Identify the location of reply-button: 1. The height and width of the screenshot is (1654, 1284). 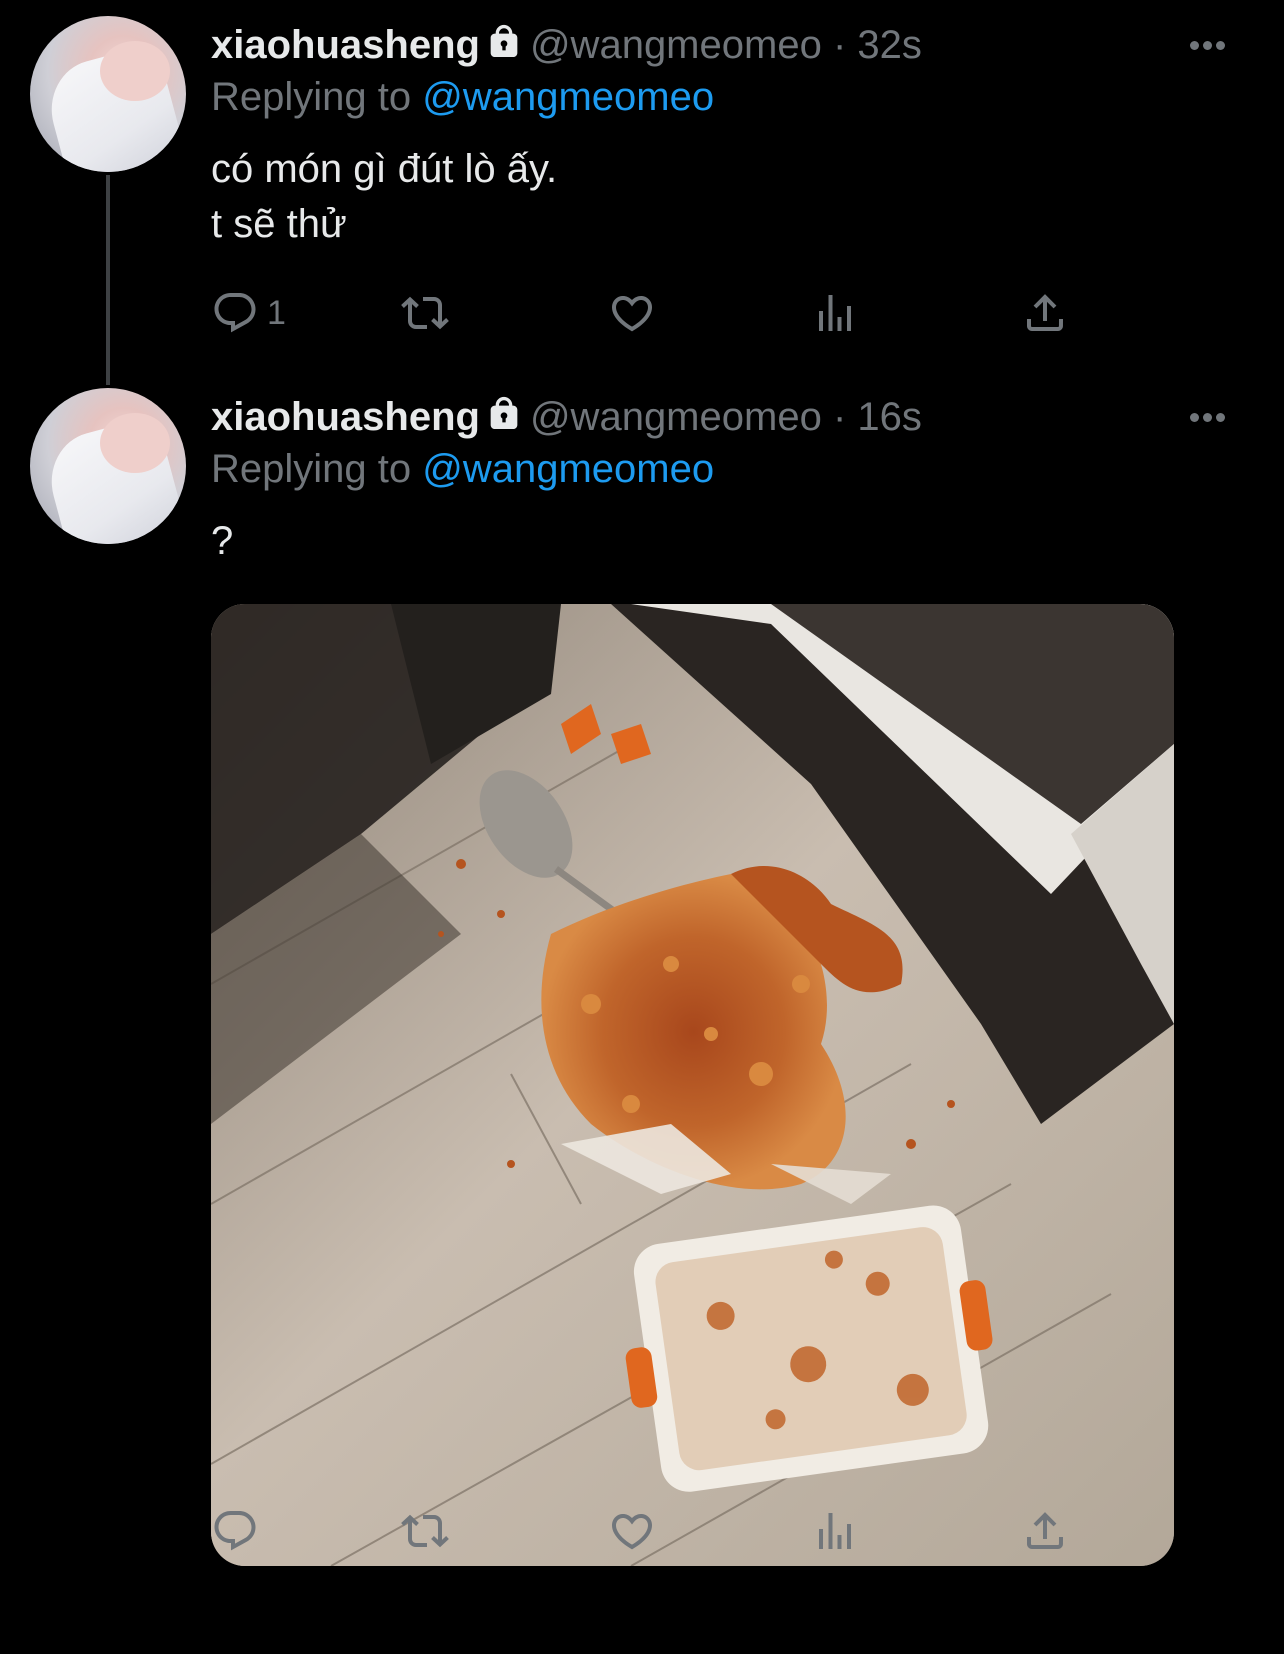
(248, 313).